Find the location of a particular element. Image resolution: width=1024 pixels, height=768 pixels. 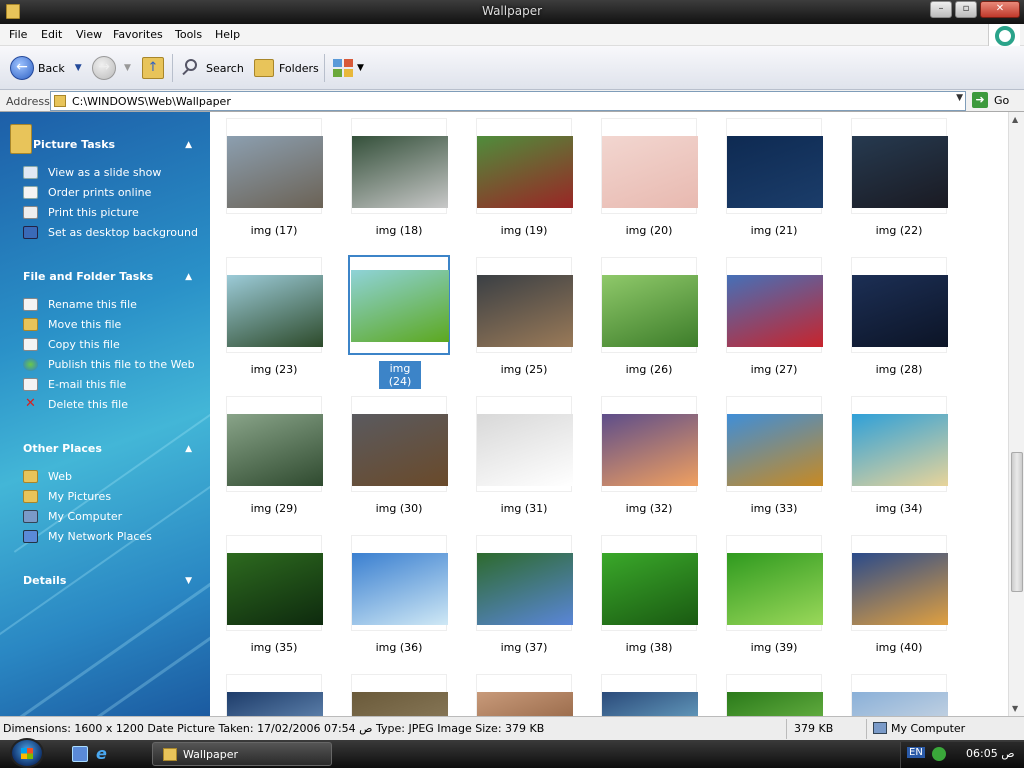

task-set-background: Set as desktop background is located at coordinates (110, 232).